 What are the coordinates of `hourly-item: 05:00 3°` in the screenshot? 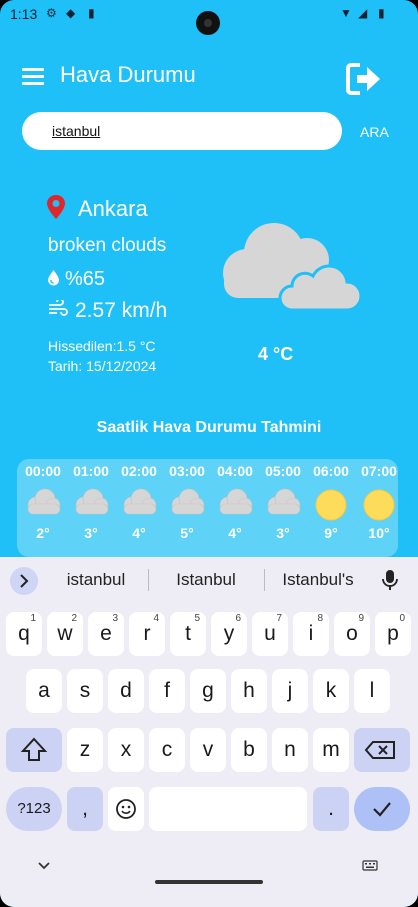 It's located at (283, 508).